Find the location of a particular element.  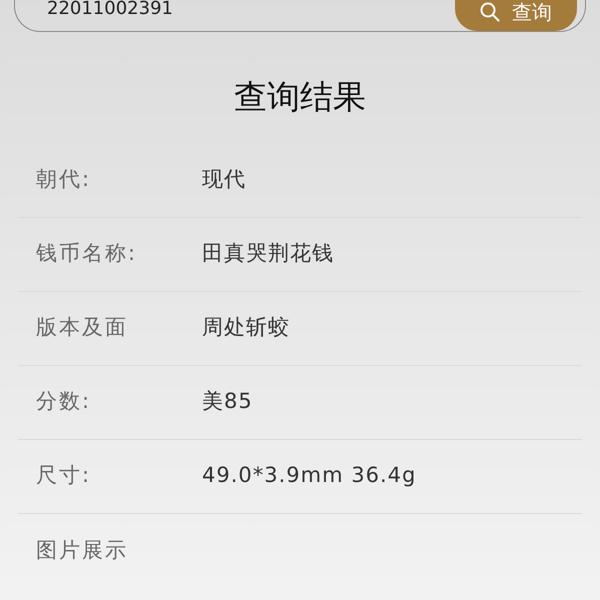

field-label: 分数: is located at coordinates (64, 402).